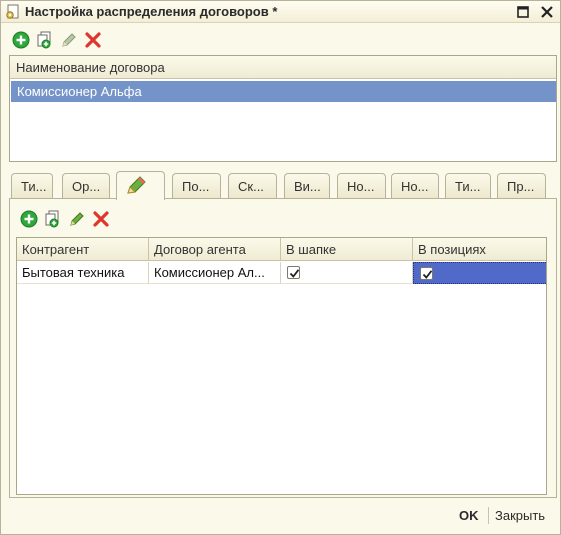 This screenshot has height=535, width=561. What do you see at coordinates (469, 515) in the screenshot?
I see `ok-button: OK` at bounding box center [469, 515].